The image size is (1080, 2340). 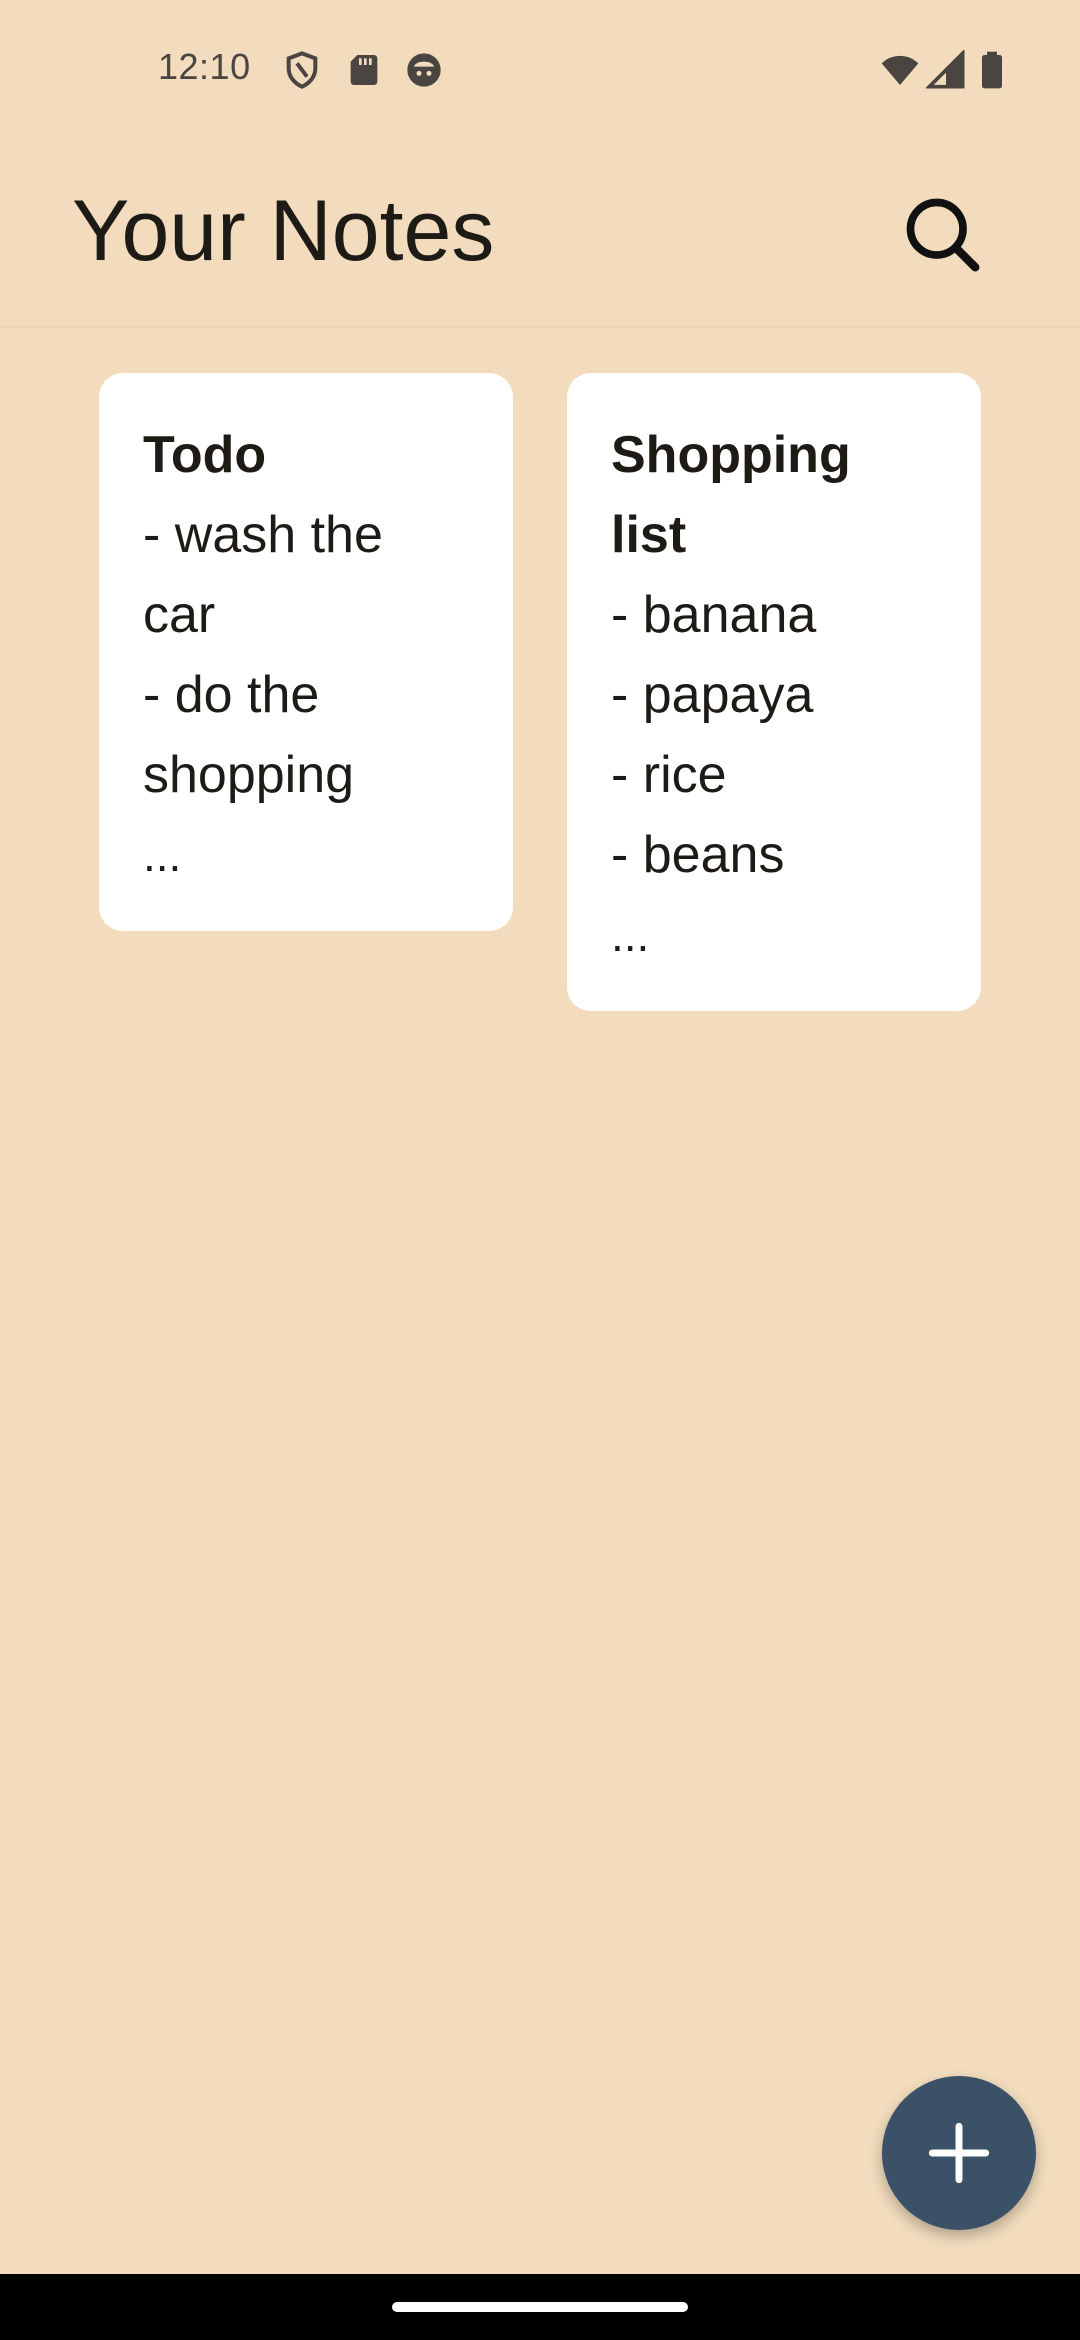 What do you see at coordinates (669, 775) in the screenshot?
I see `note-line: - rice` at bounding box center [669, 775].